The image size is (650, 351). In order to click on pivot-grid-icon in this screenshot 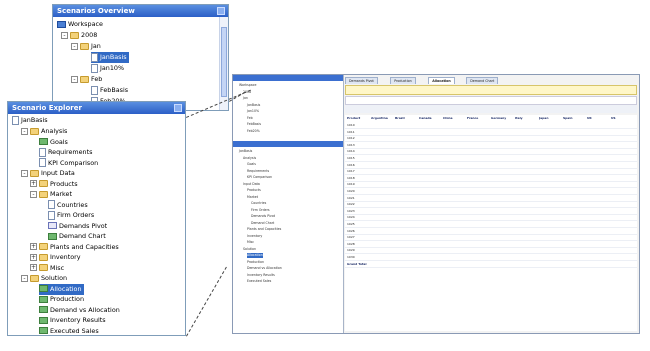, I will do `click(52, 225)`.